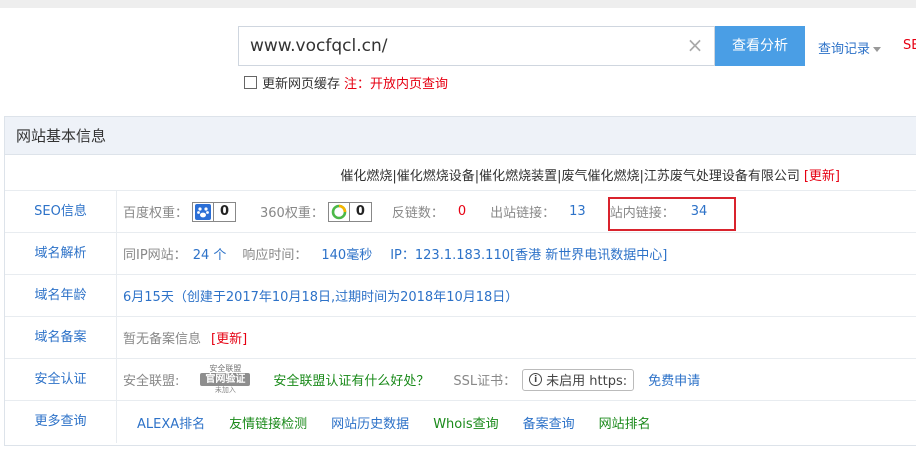 This screenshot has width=916, height=450. Describe the element at coordinates (822, 176) in the screenshot. I see `company-update-link: [更新]` at that location.